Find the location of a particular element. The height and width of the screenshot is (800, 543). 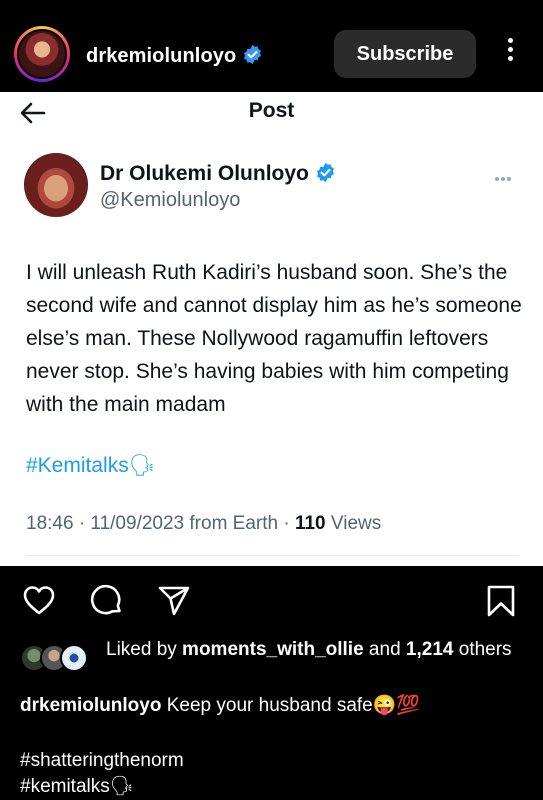

divider is located at coordinates (272, 555).